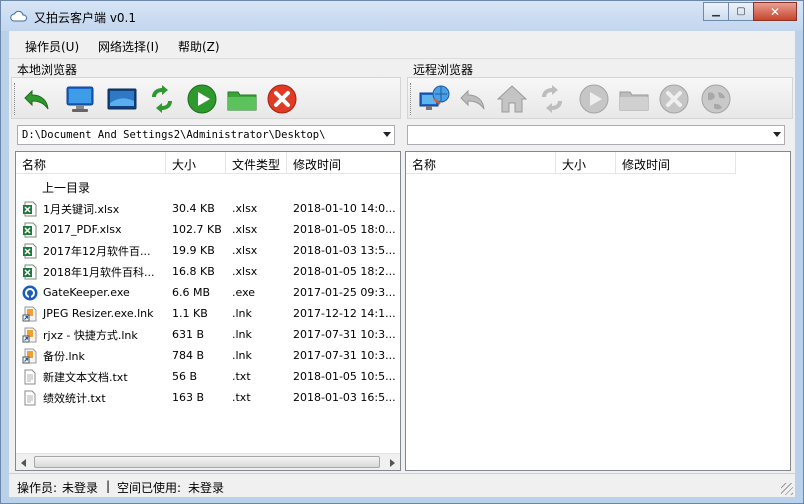  I want to click on remote-path-combobox, so click(596, 135).